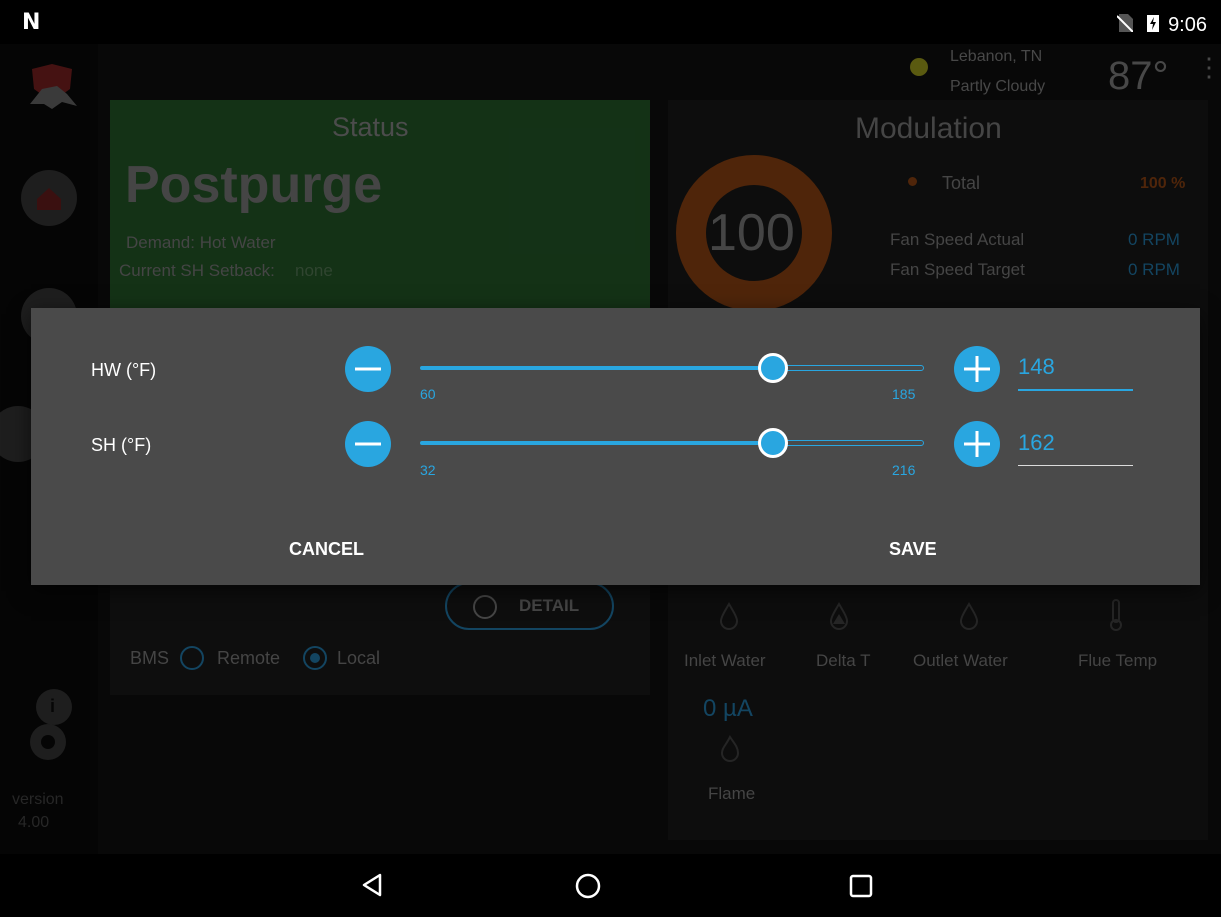 The image size is (1221, 917). I want to click on sh-decrement-button, so click(368, 444).